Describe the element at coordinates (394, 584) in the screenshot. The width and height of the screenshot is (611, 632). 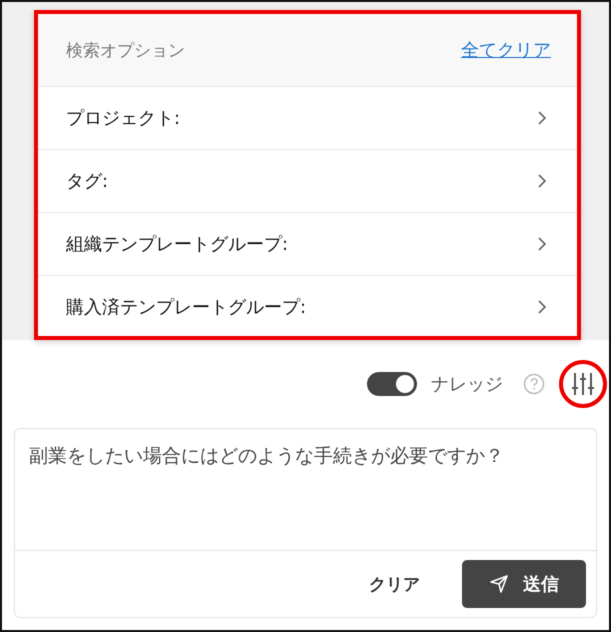
I see `clear-button: クリア` at that location.